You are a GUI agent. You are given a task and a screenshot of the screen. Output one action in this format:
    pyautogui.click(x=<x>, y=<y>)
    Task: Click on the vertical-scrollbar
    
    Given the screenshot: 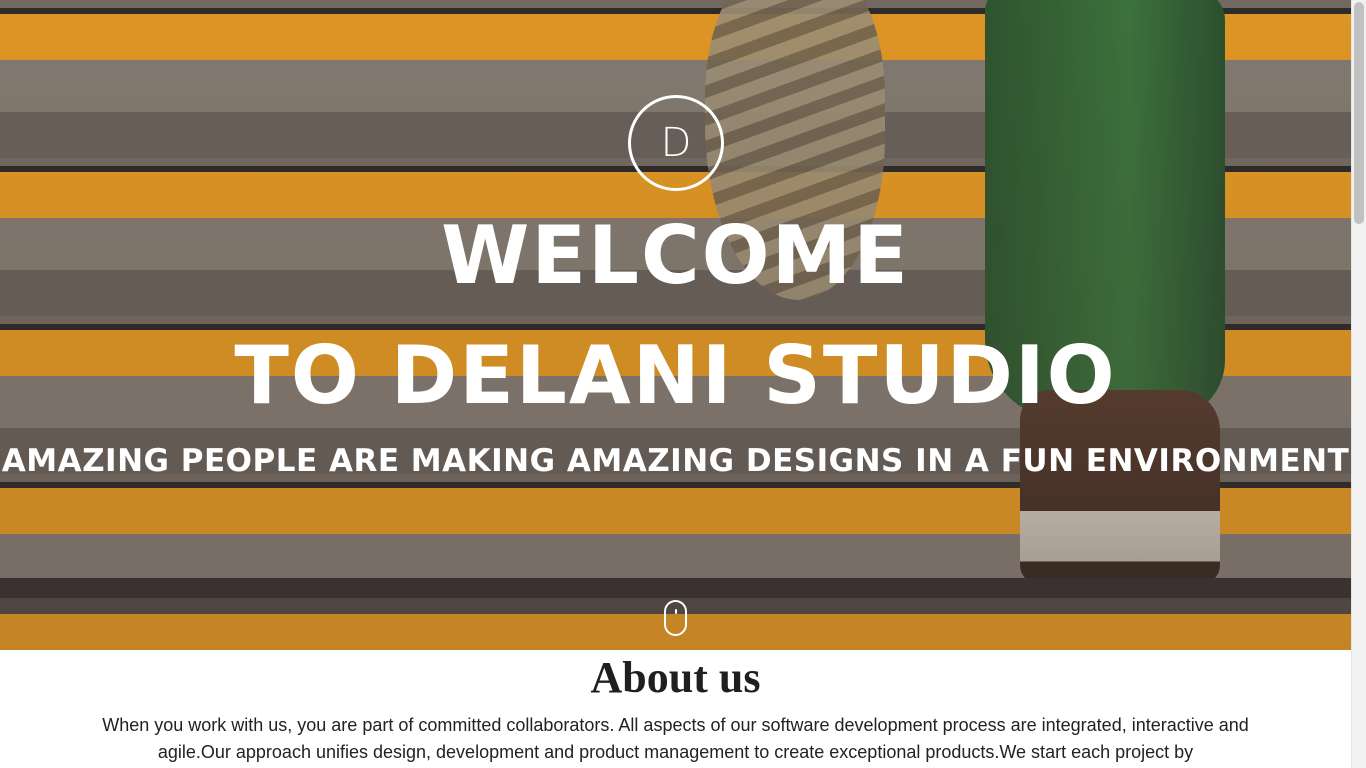 What is the action you would take?
    pyautogui.click(x=1358, y=384)
    